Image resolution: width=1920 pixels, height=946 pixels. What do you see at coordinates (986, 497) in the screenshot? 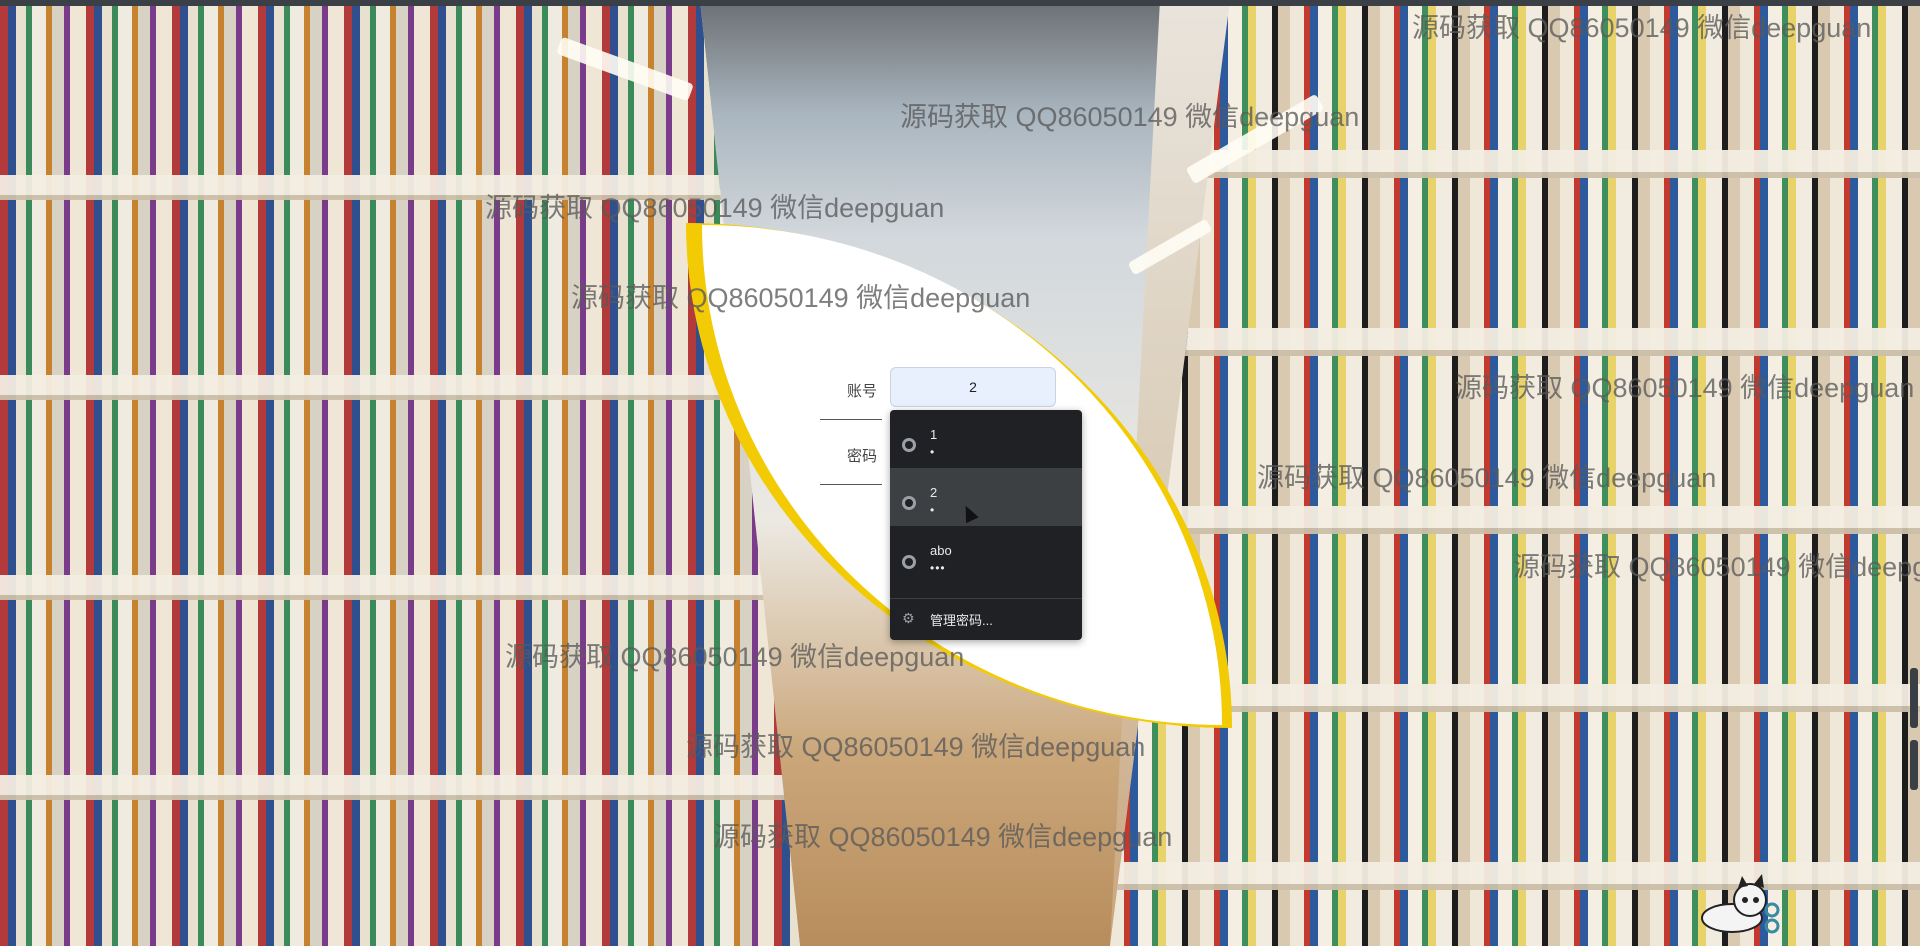
I see `autofill-entry: 2 •` at bounding box center [986, 497].